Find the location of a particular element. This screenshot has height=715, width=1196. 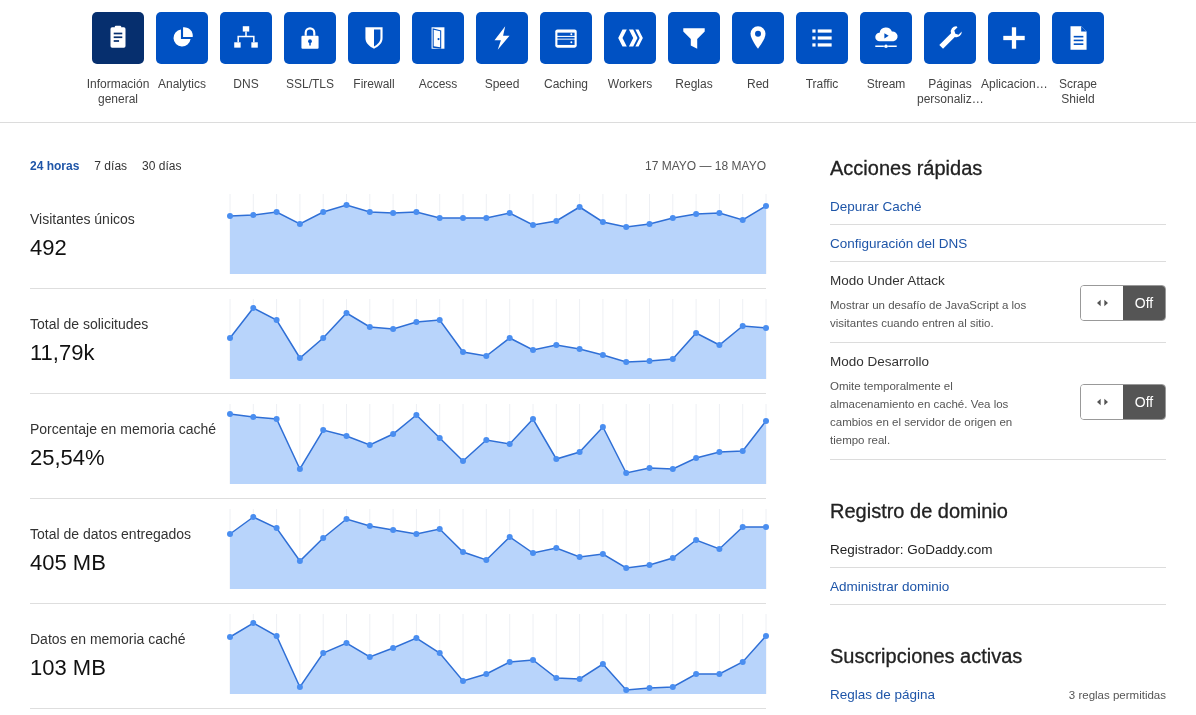

nav-tab-label: Firewall is located at coordinates (374, 84).